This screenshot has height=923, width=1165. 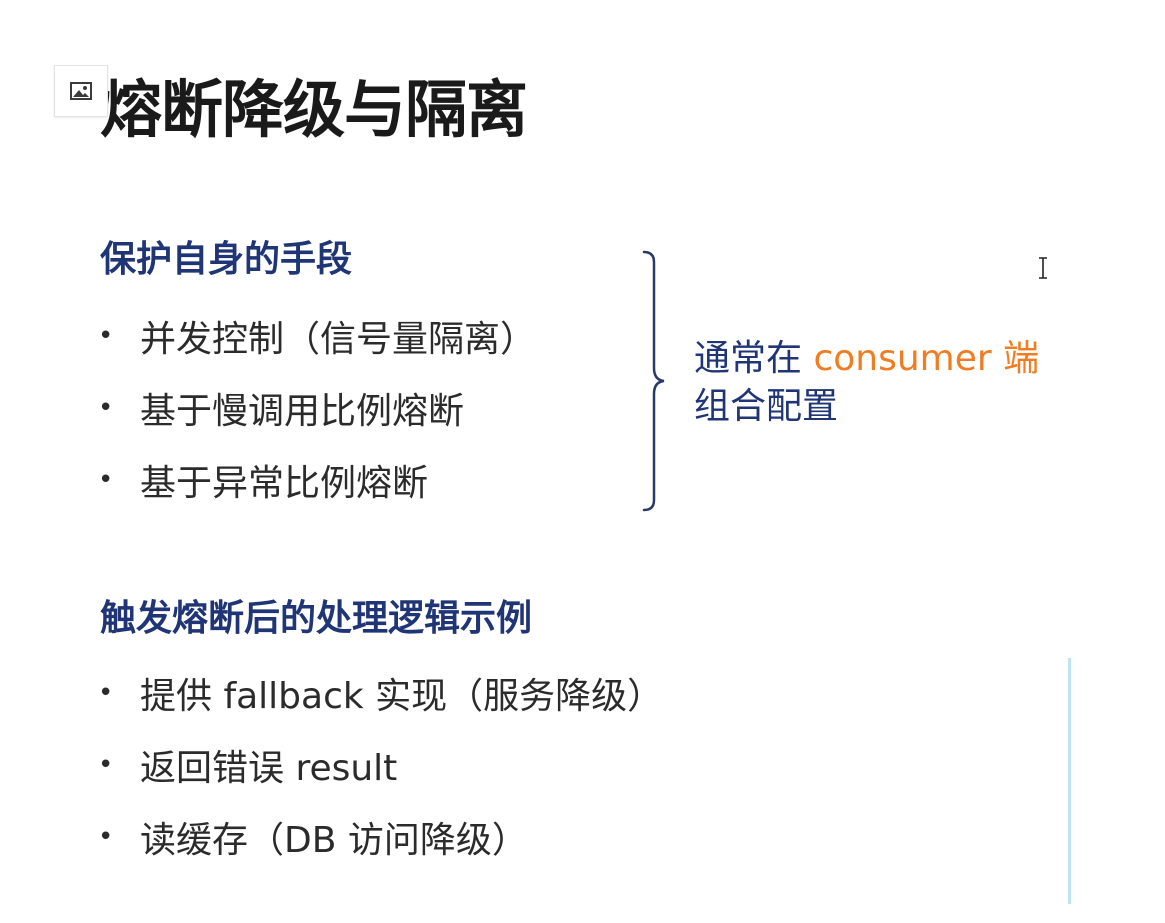 What do you see at coordinates (653, 381) in the screenshot?
I see `right-brace` at bounding box center [653, 381].